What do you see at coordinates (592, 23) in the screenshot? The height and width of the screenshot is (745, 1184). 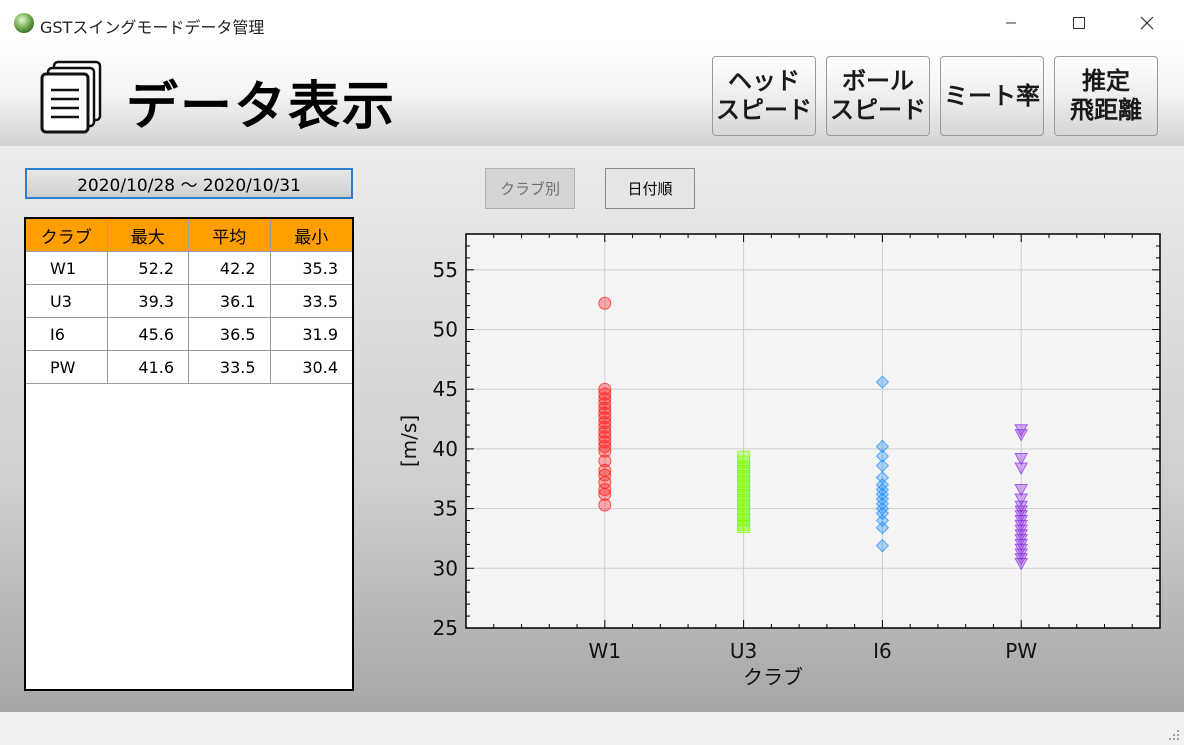 I see `title-bar: GSTスイングモードデータ管理` at bounding box center [592, 23].